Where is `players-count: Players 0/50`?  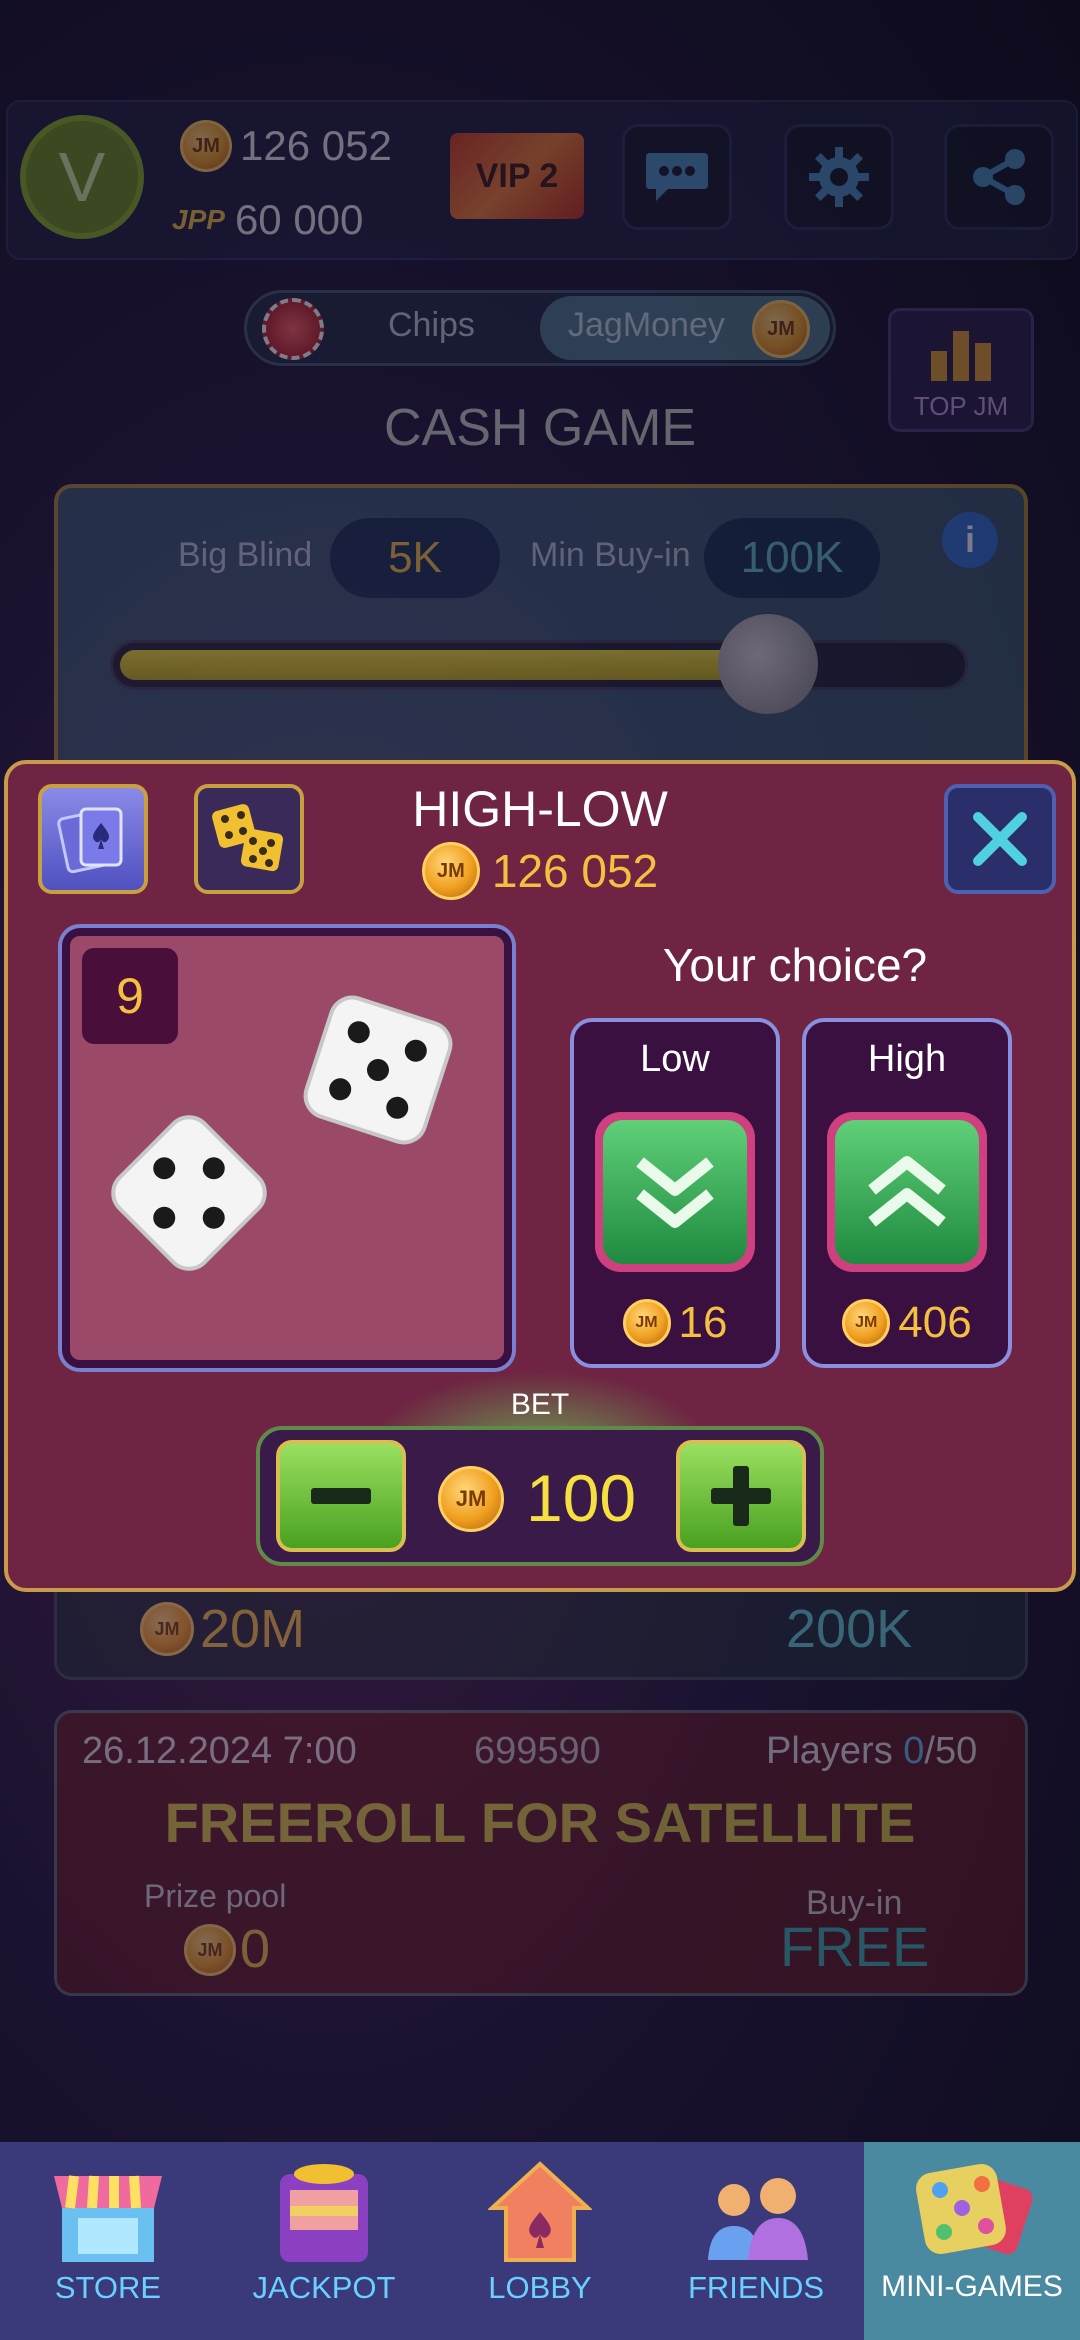
players-count: Players 0/50 is located at coordinates (871, 1751).